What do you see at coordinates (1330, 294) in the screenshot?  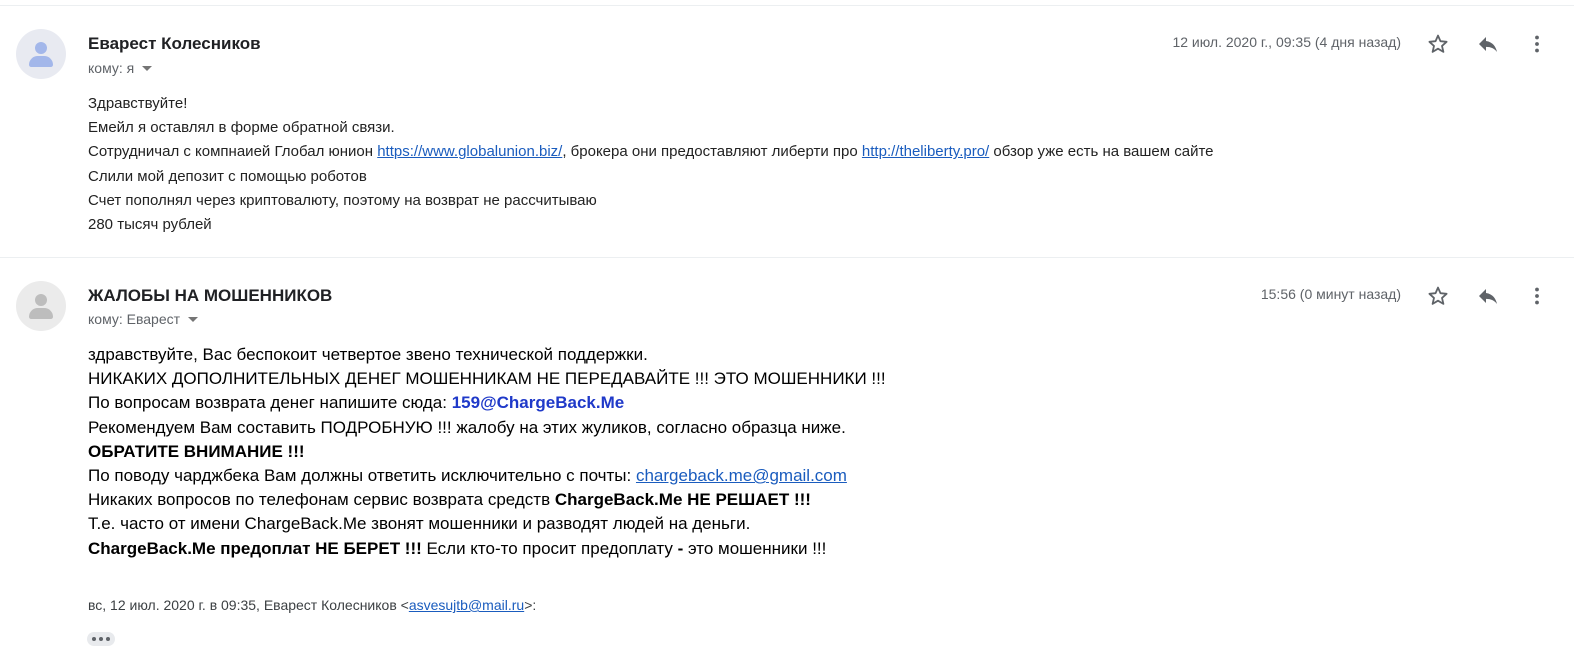 I see `message-date: 15:56 (0 минут назад)` at bounding box center [1330, 294].